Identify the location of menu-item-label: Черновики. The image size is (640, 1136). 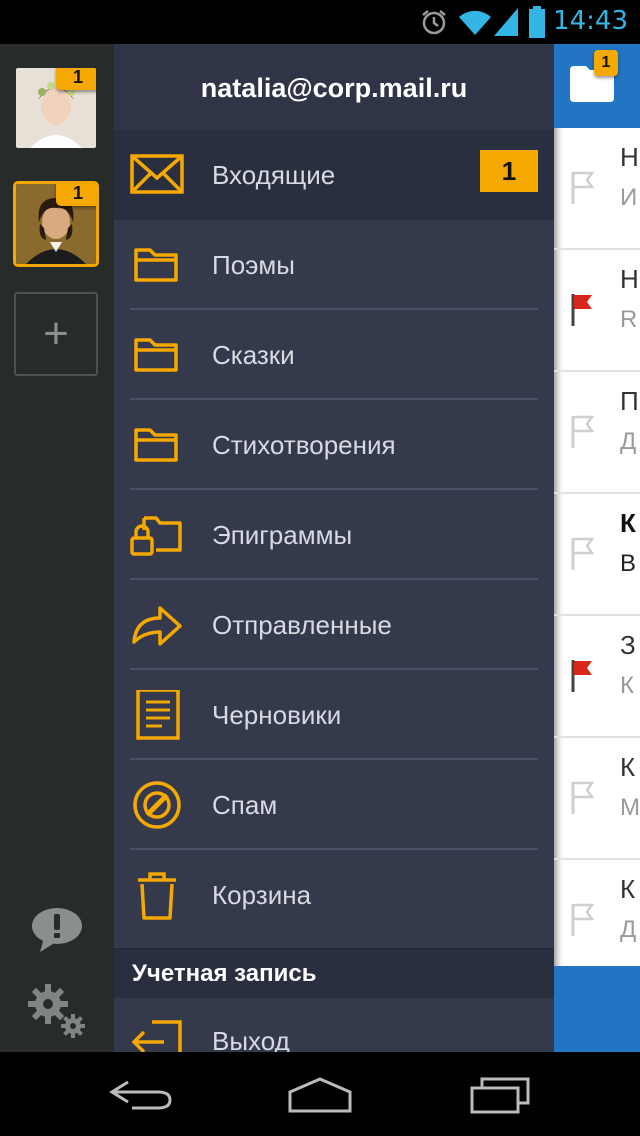
(277, 715).